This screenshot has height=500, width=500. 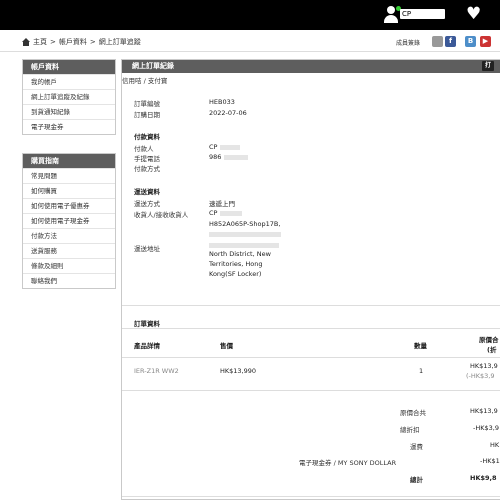 I want to click on product-discount: (-HK$3,9, so click(x=480, y=376).